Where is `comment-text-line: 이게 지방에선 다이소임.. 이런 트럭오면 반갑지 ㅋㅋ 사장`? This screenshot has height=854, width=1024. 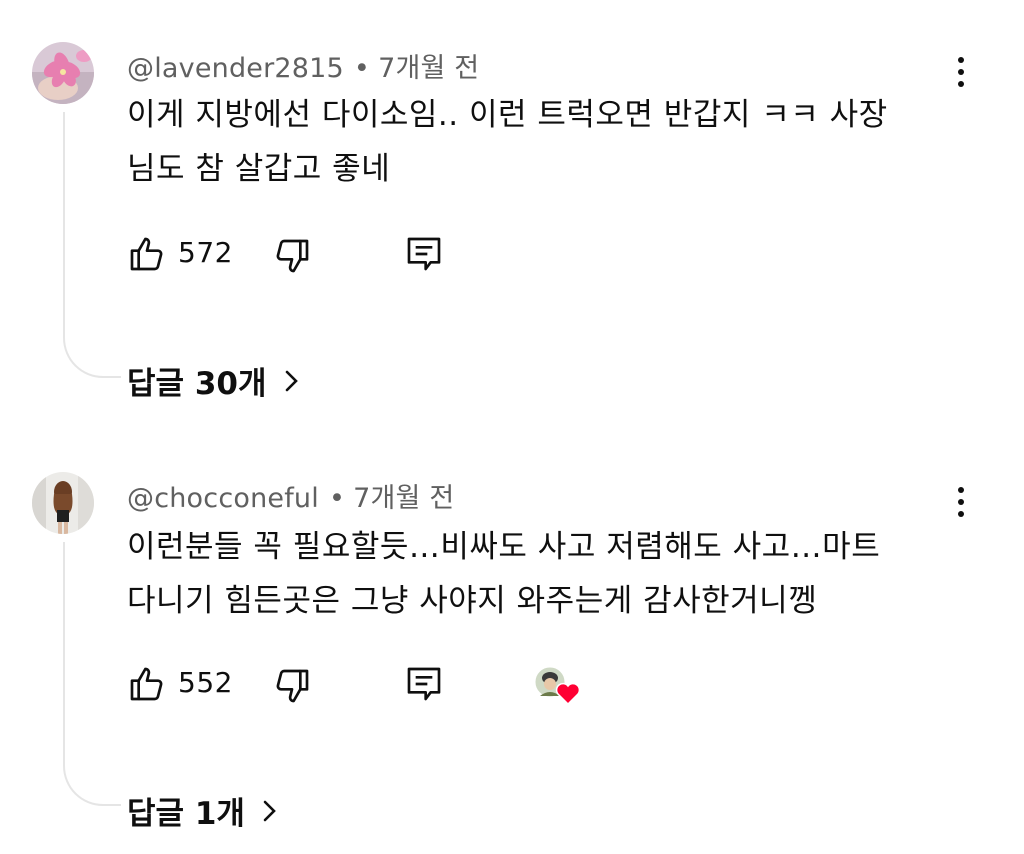 comment-text-line: 이게 지방에선 다이소임.. 이런 트럭오면 반갑지 ㅋㅋ 사장 is located at coordinates (507, 115).